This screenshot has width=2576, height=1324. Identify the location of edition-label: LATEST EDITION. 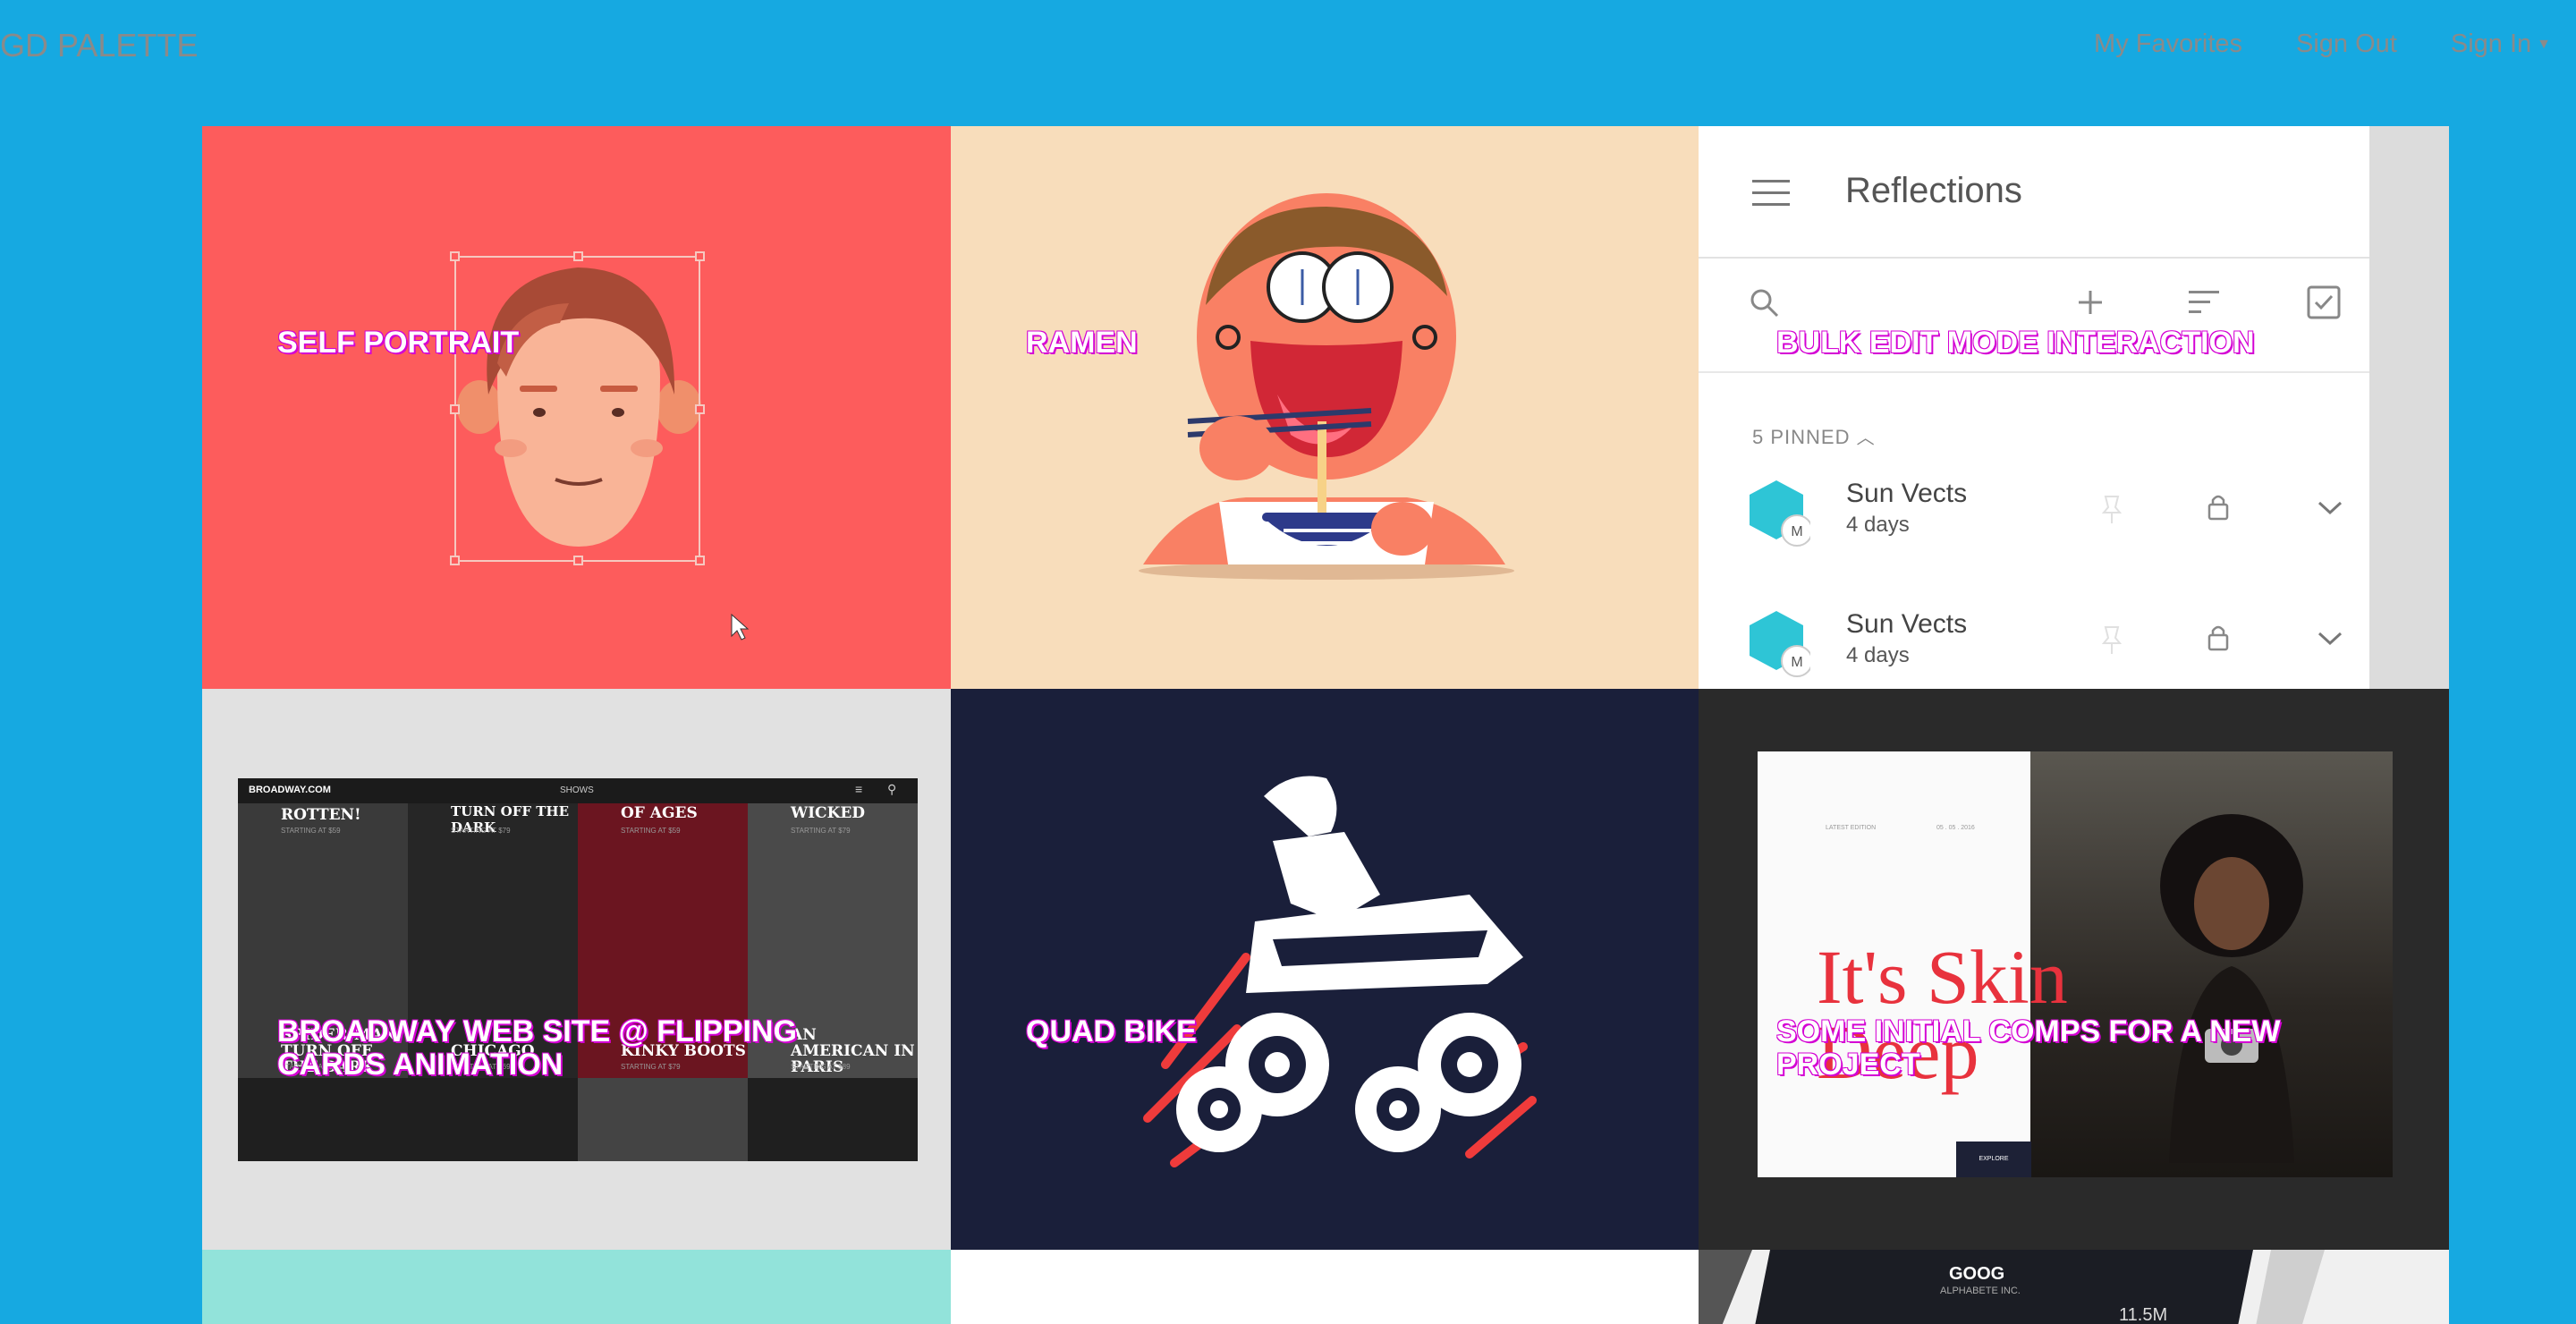
(1851, 828).